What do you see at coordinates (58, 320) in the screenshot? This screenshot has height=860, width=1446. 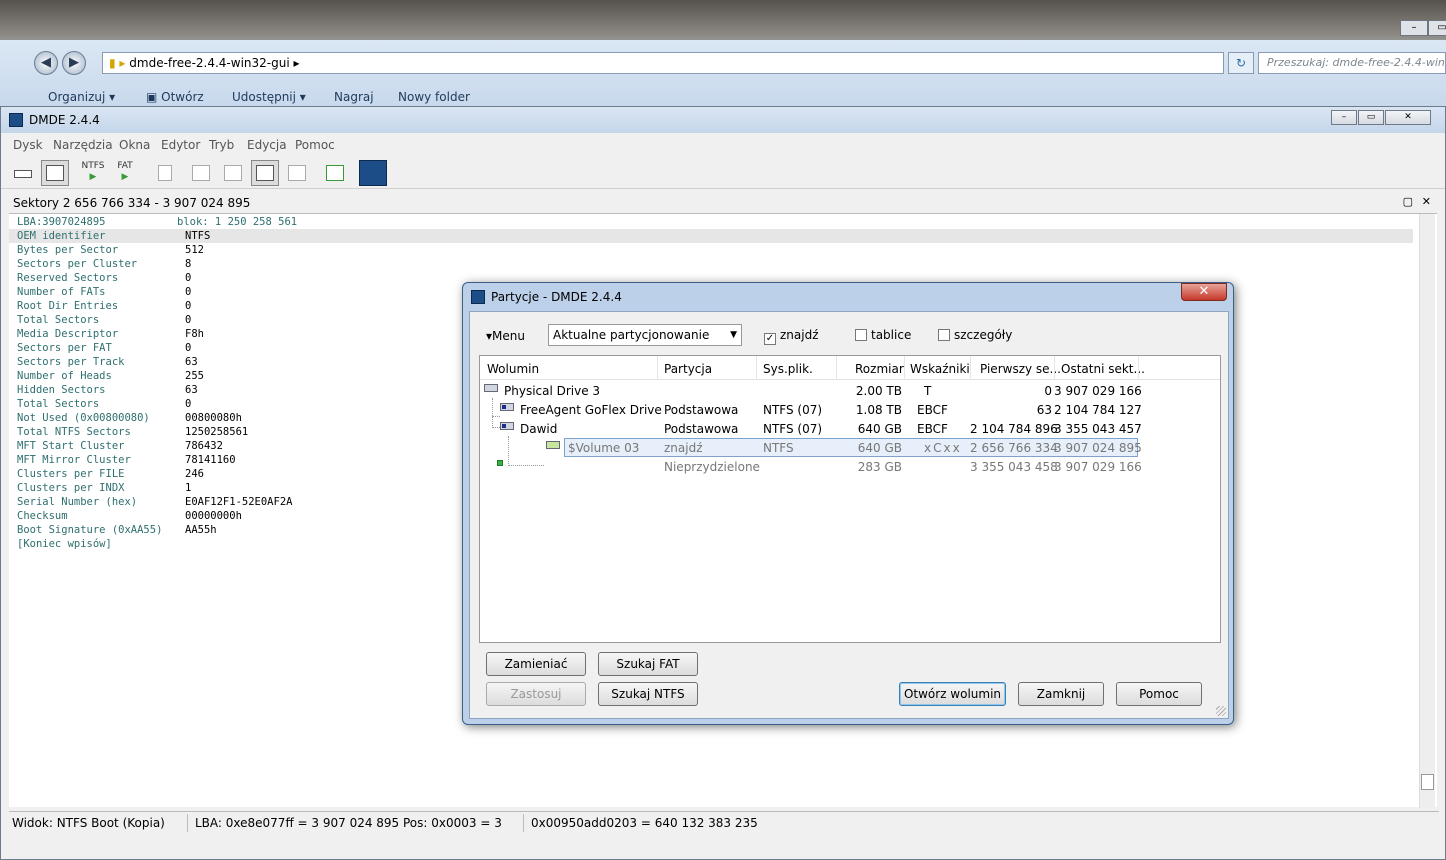 I see `field-name: Total Sectors` at bounding box center [58, 320].